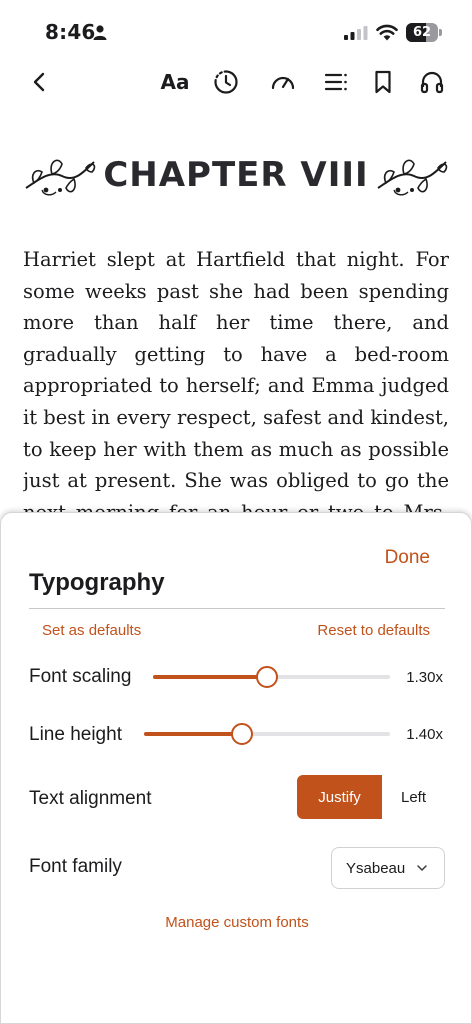 The width and height of the screenshot is (472, 1024). I want to click on speed-gauge-icon, so click(283, 83).